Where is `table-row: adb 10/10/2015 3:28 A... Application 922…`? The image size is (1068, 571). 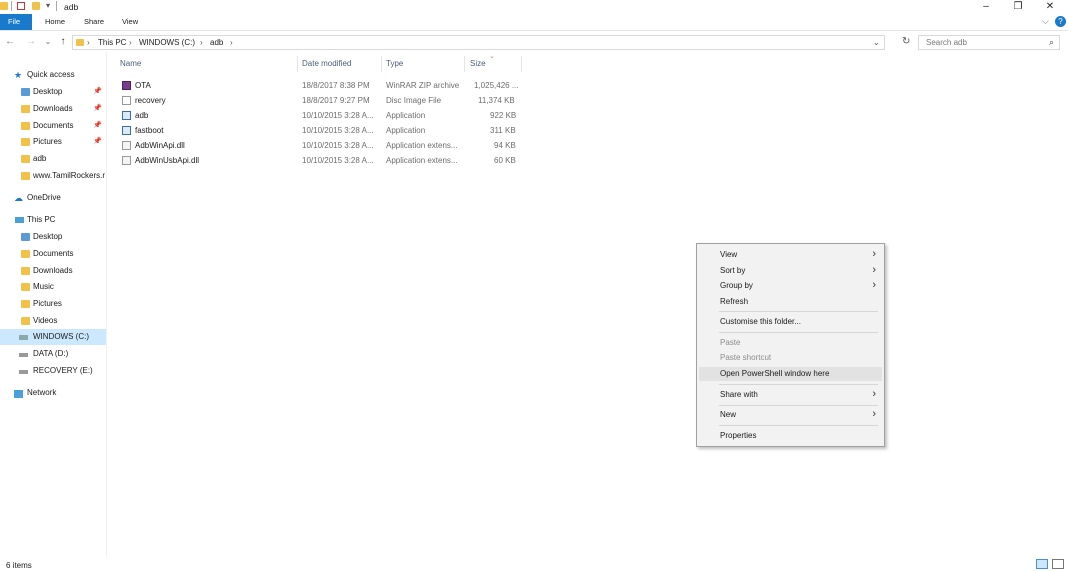 table-row: adb 10/10/2015 3:28 A... Application 922… is located at coordinates (321, 115).